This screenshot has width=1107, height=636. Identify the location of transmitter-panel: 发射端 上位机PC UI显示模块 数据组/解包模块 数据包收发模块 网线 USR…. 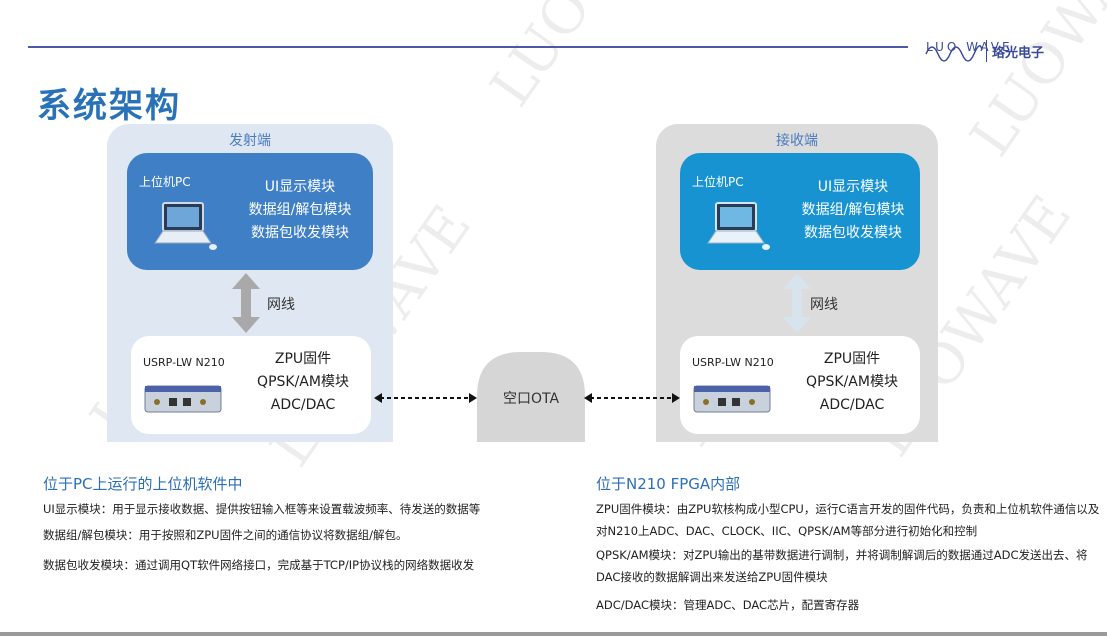
(250, 283).